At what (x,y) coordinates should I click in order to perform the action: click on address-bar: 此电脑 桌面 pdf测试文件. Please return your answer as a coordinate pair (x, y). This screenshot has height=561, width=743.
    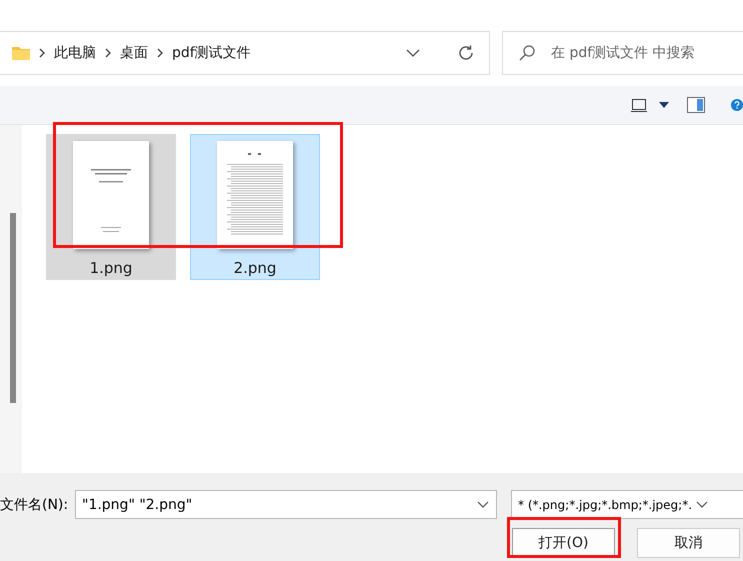
    Looking at the image, I should click on (245, 53).